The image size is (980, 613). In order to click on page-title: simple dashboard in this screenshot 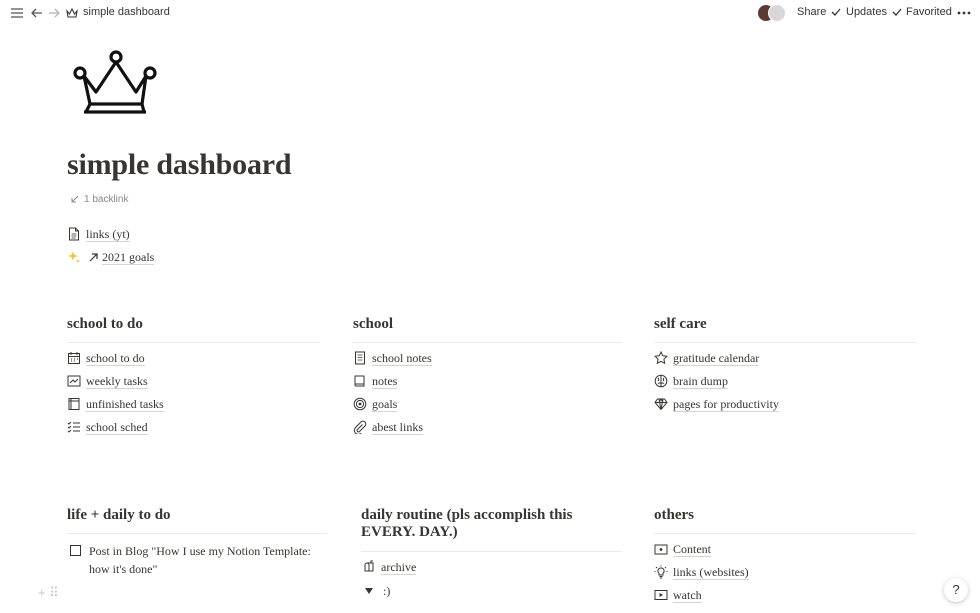, I will do `click(179, 165)`.